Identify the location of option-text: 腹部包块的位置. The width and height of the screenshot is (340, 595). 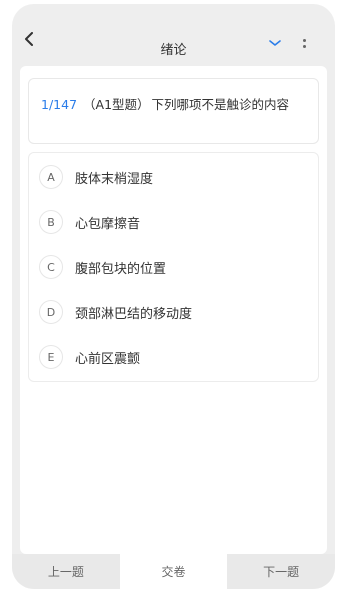
(121, 269).